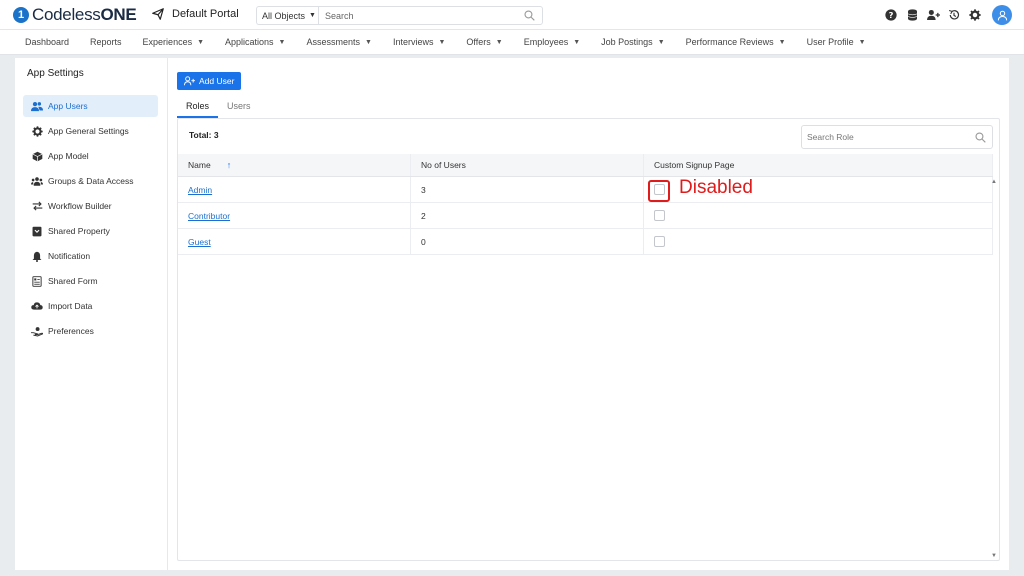  Describe the element at coordinates (229, 165) in the screenshot. I see `sort-ascending-icon: ↑` at that location.